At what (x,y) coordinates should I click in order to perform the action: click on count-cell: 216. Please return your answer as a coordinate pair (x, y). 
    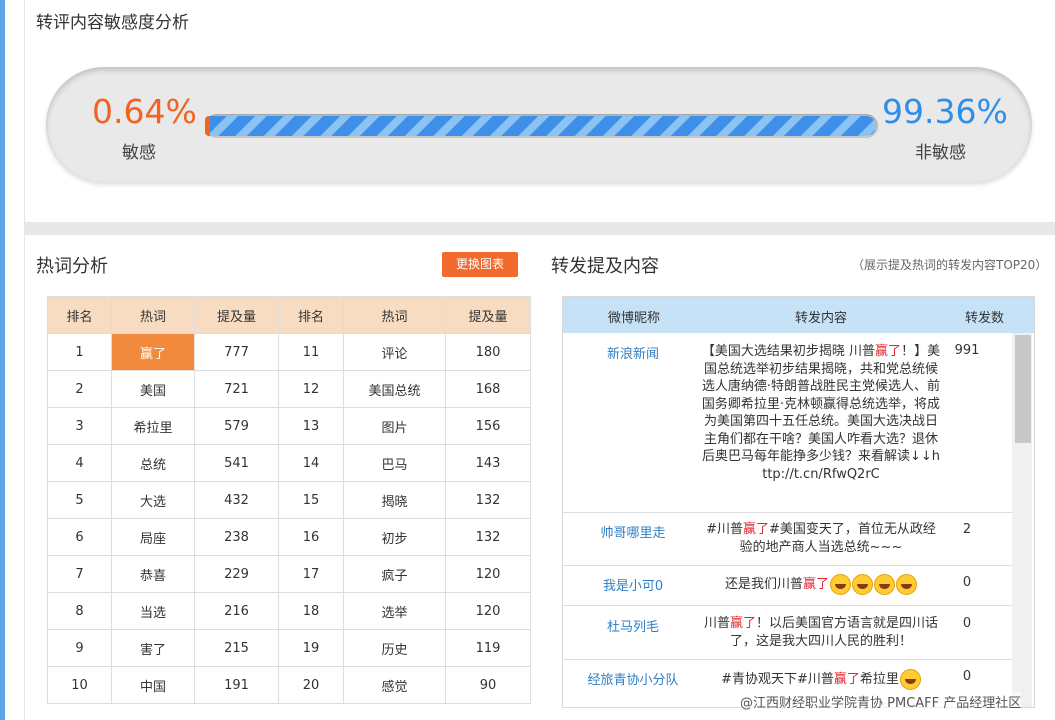
    Looking at the image, I should click on (236, 611).